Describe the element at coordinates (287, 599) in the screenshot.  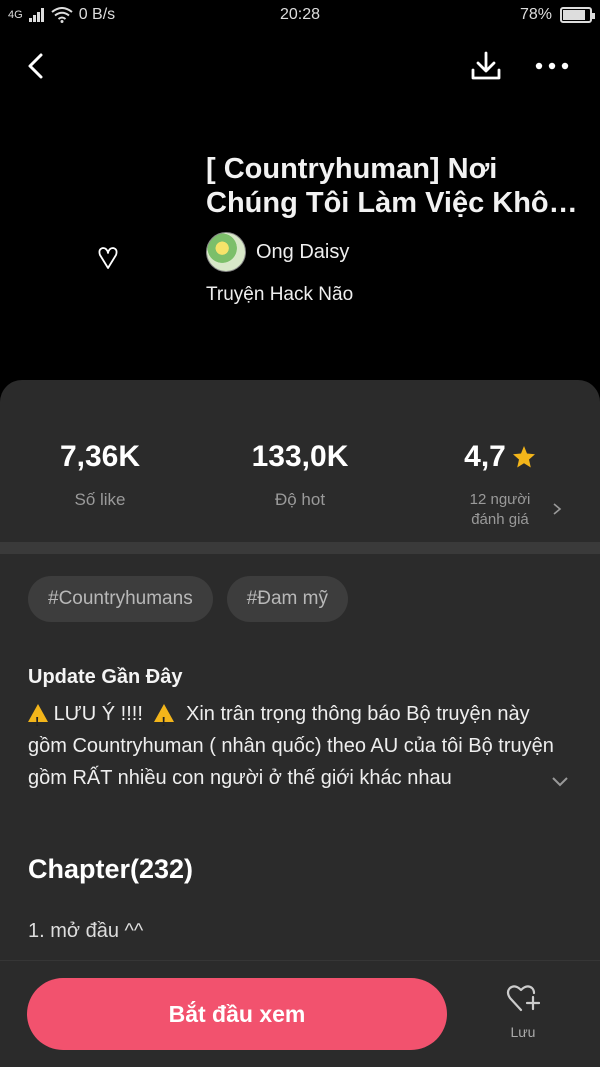
I see `tag-dam-my: #Đam mỹ` at that location.